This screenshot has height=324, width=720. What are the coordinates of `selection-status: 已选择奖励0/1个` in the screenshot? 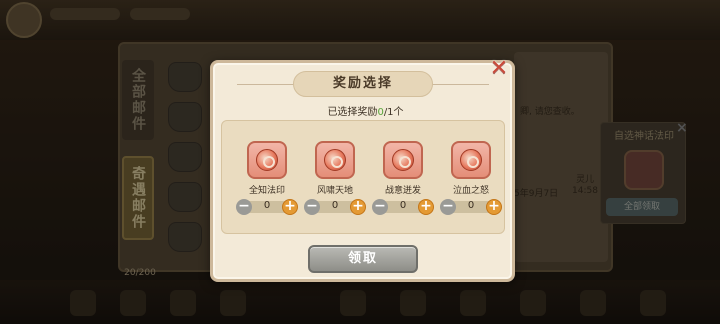 It's located at (365, 110).